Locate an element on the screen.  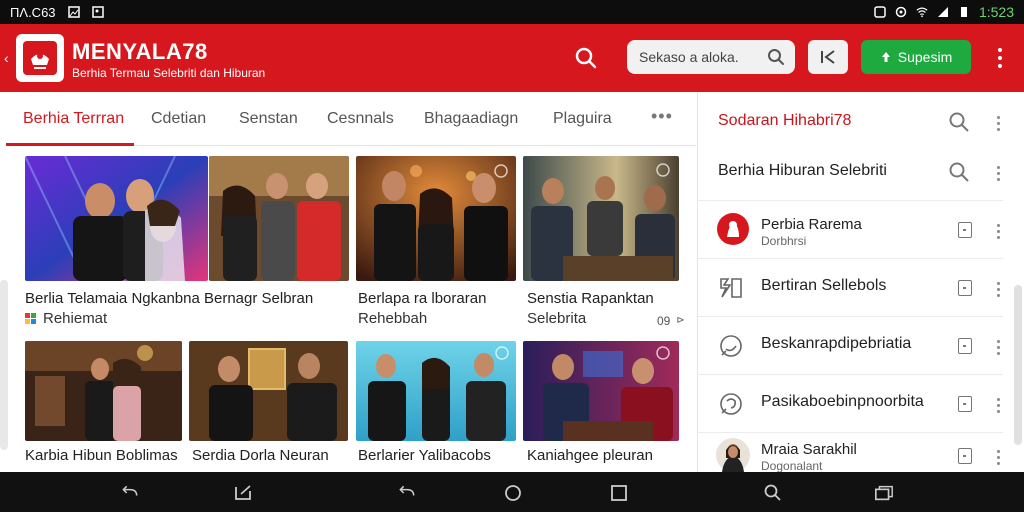
brand-logo-icon is located at coordinates (40, 58).